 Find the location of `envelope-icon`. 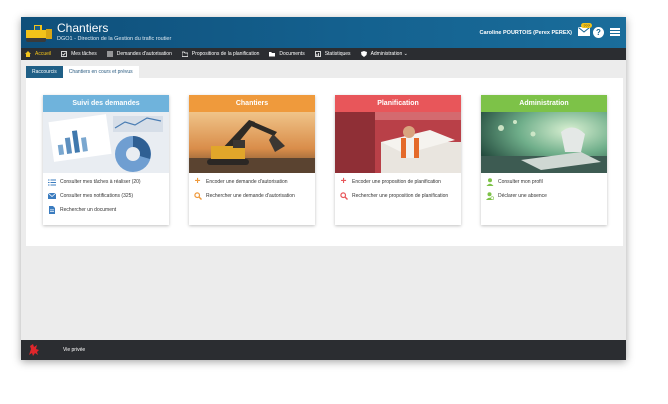

envelope-icon is located at coordinates (51, 196).